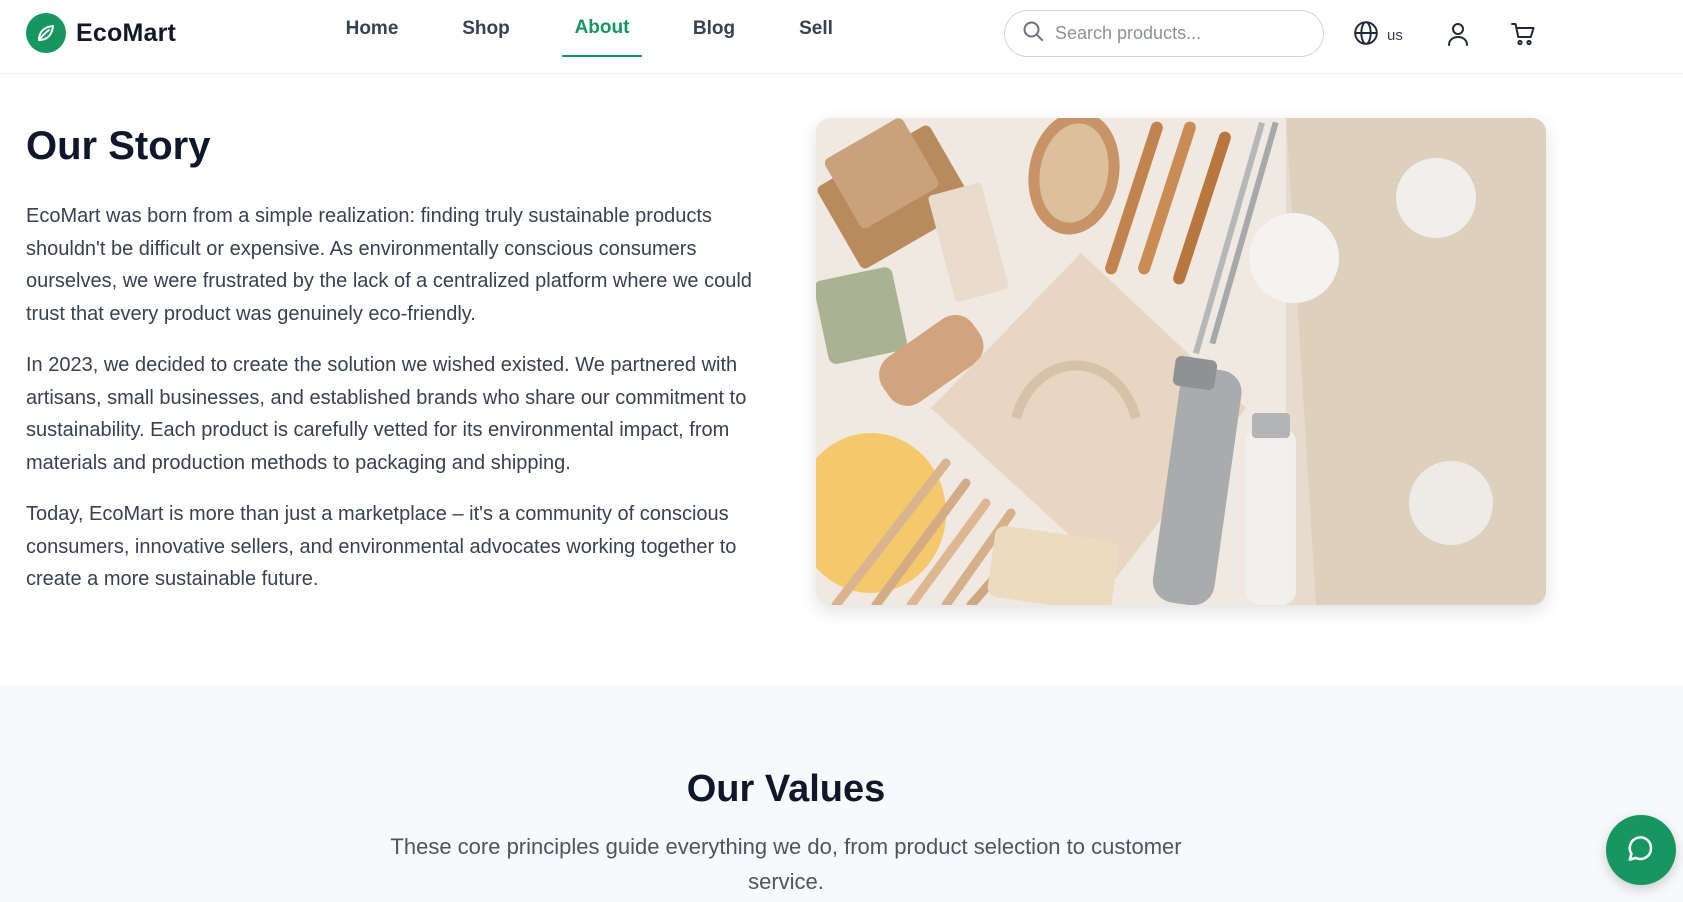 Image resolution: width=1683 pixels, height=902 pixels. Describe the element at coordinates (1185, 33) in the screenshot. I see `search-input` at that location.